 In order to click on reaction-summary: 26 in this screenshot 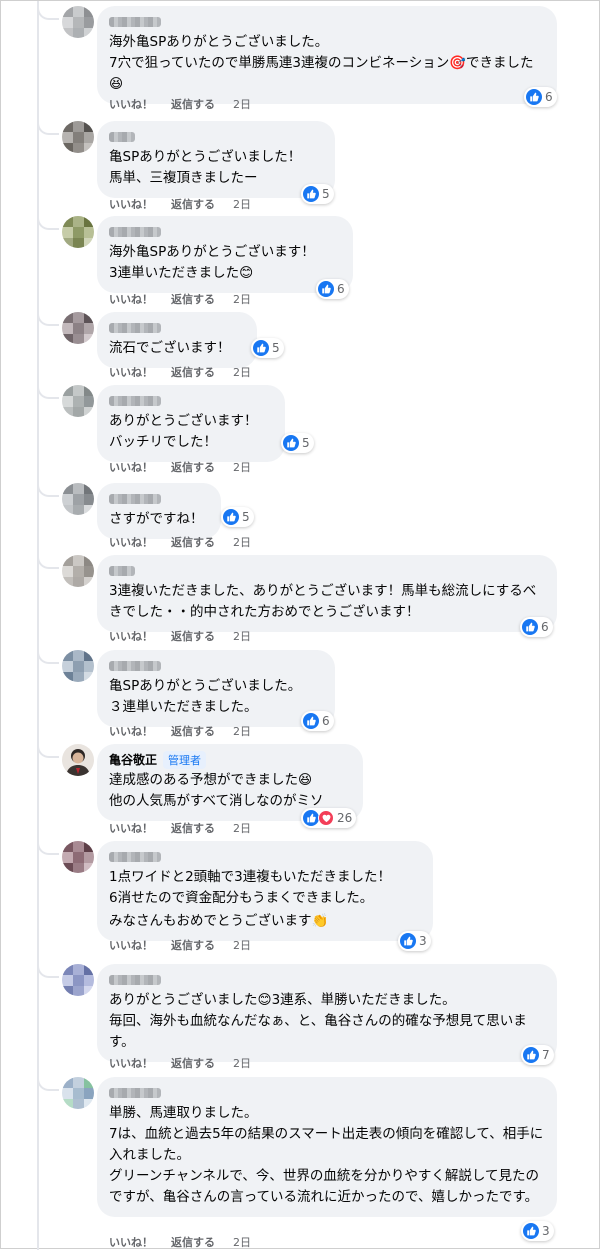, I will do `click(329, 818)`.